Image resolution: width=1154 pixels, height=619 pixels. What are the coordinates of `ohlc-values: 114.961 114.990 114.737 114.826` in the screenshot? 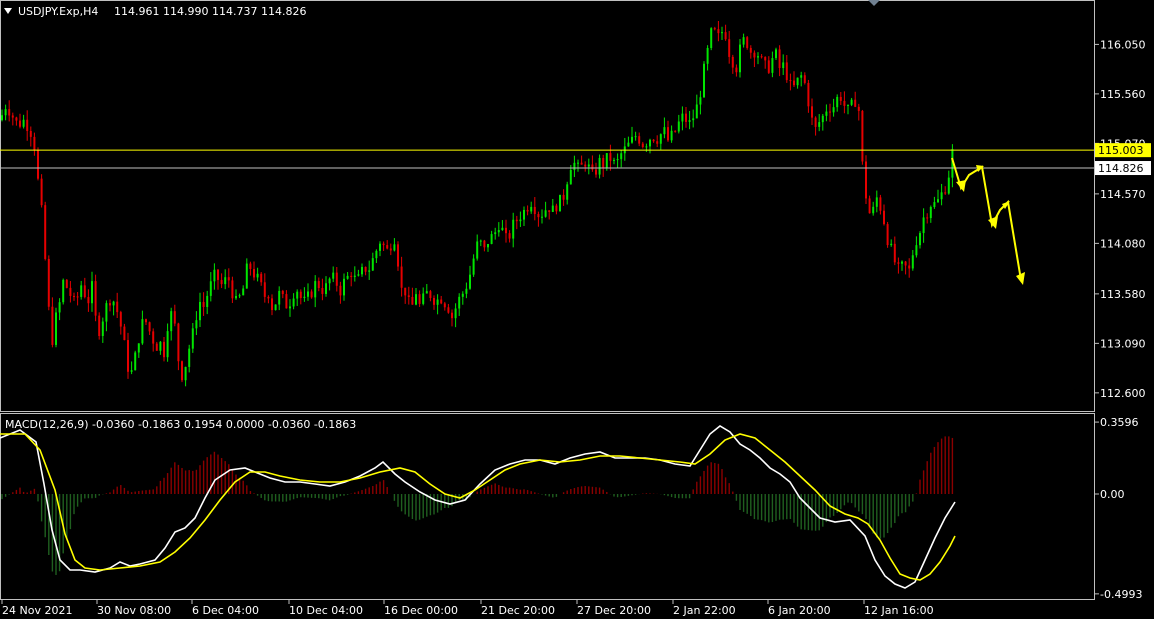 It's located at (210, 11).